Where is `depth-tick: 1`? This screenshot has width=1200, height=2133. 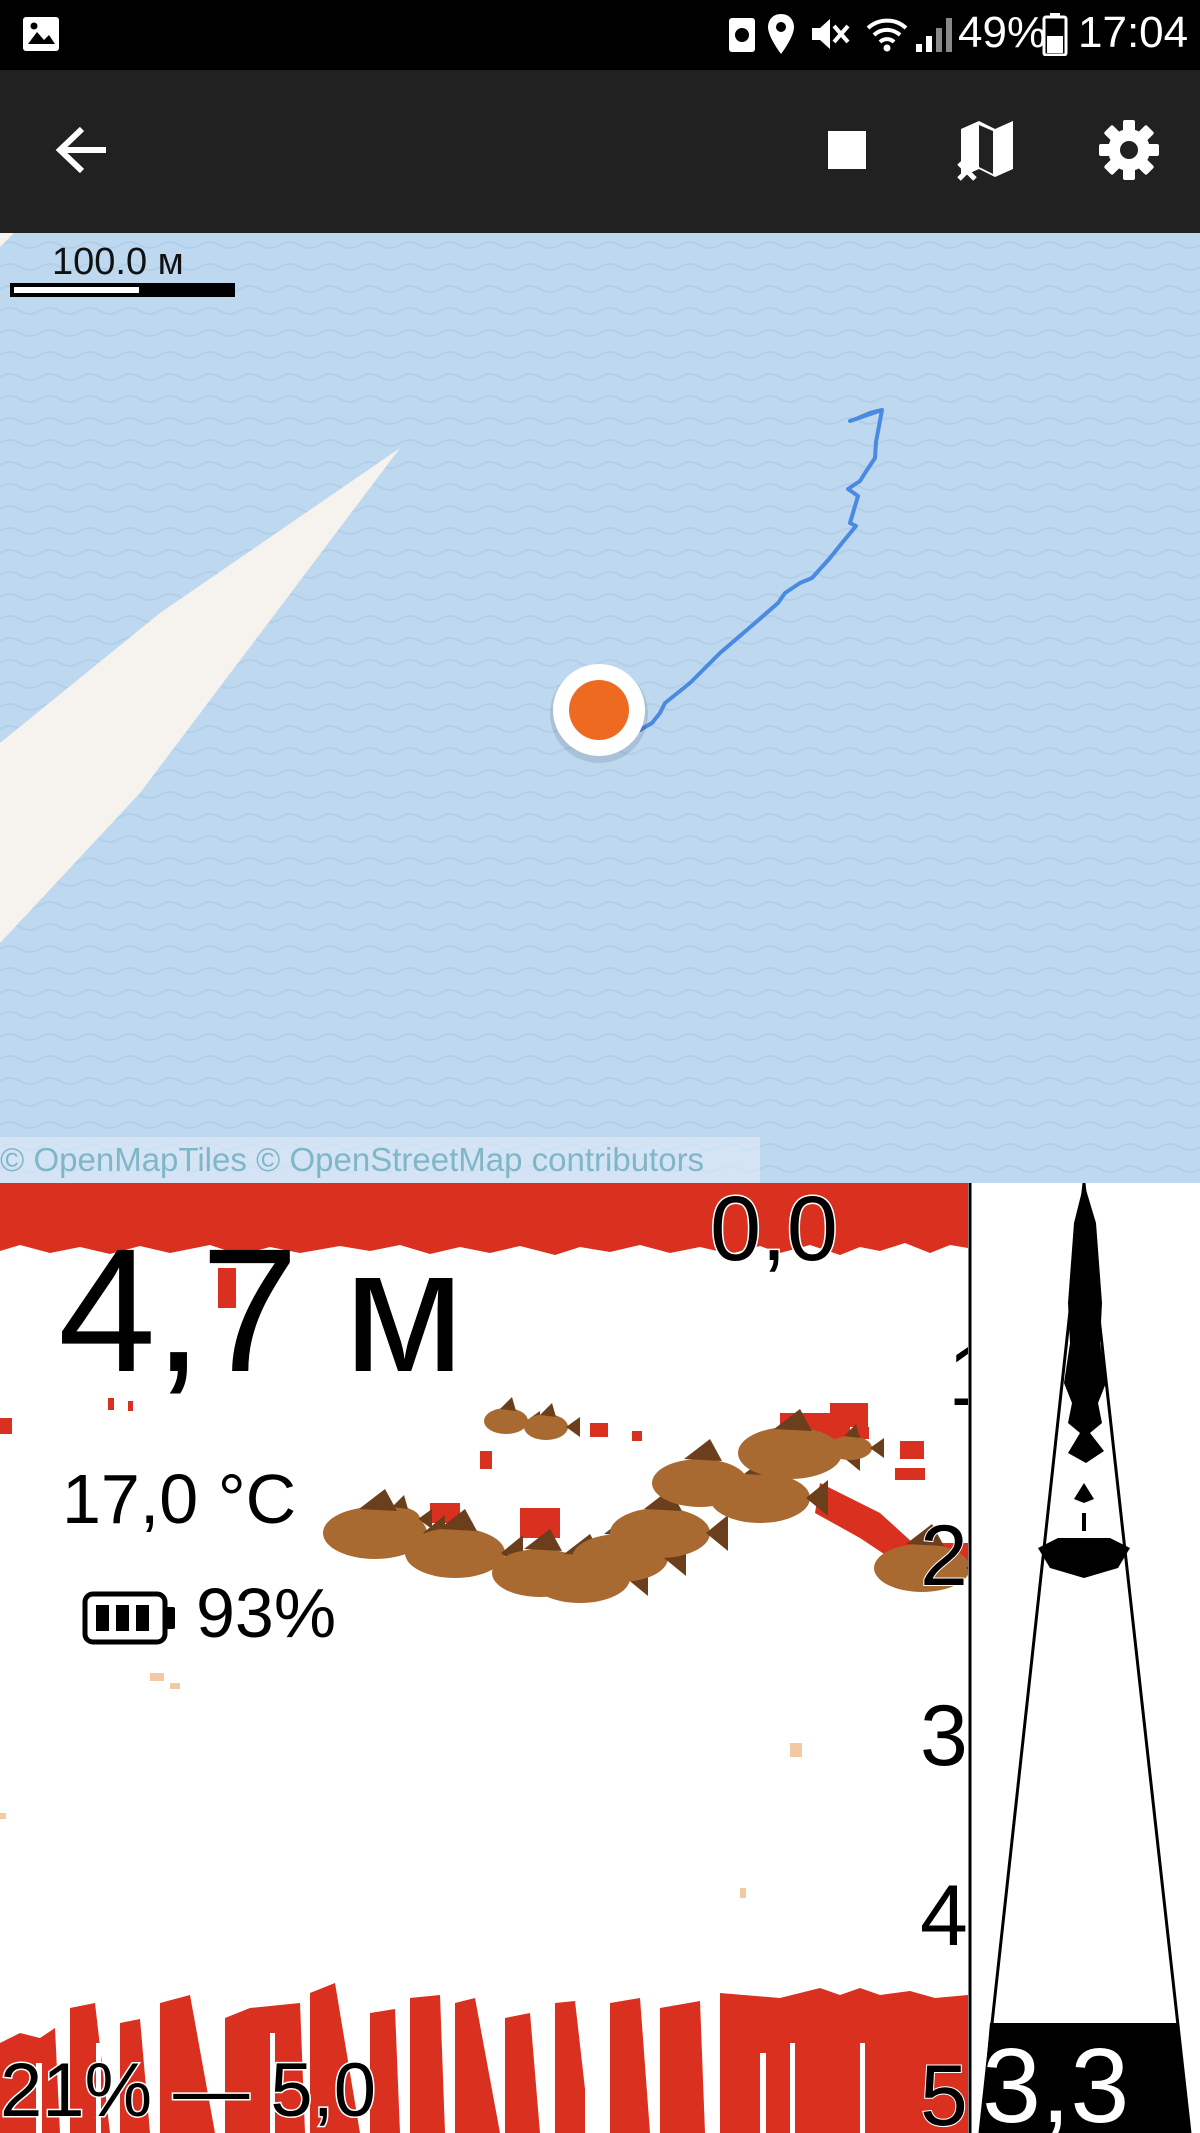
depth-tick: 1 is located at coordinates (957, 1376).